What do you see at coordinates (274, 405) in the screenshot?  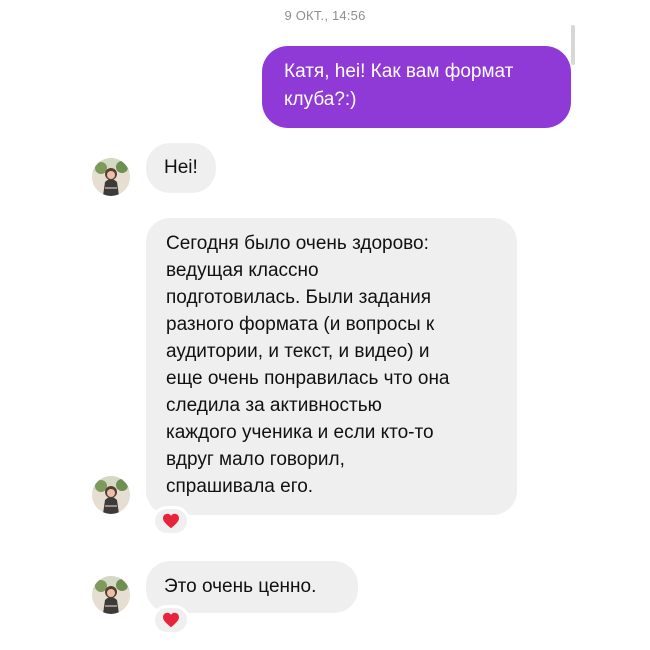 I see `incoming-message-line: следила за активностью` at bounding box center [274, 405].